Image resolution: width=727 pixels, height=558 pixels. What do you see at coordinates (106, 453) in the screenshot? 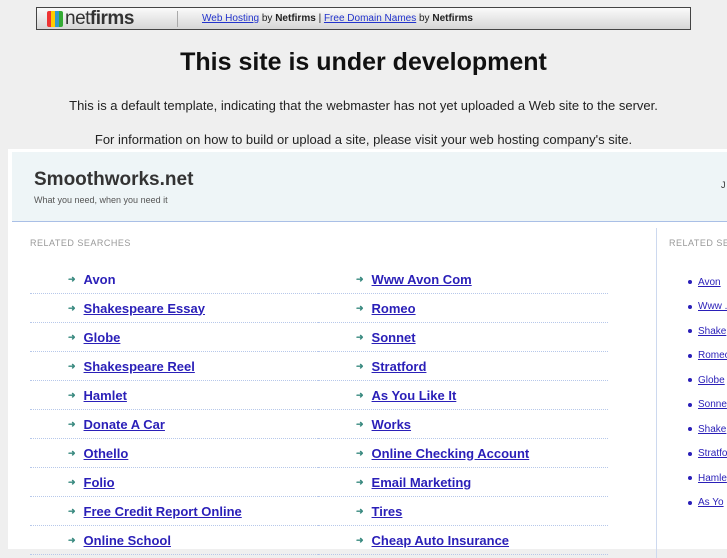
I see `related-link: Othello` at bounding box center [106, 453].